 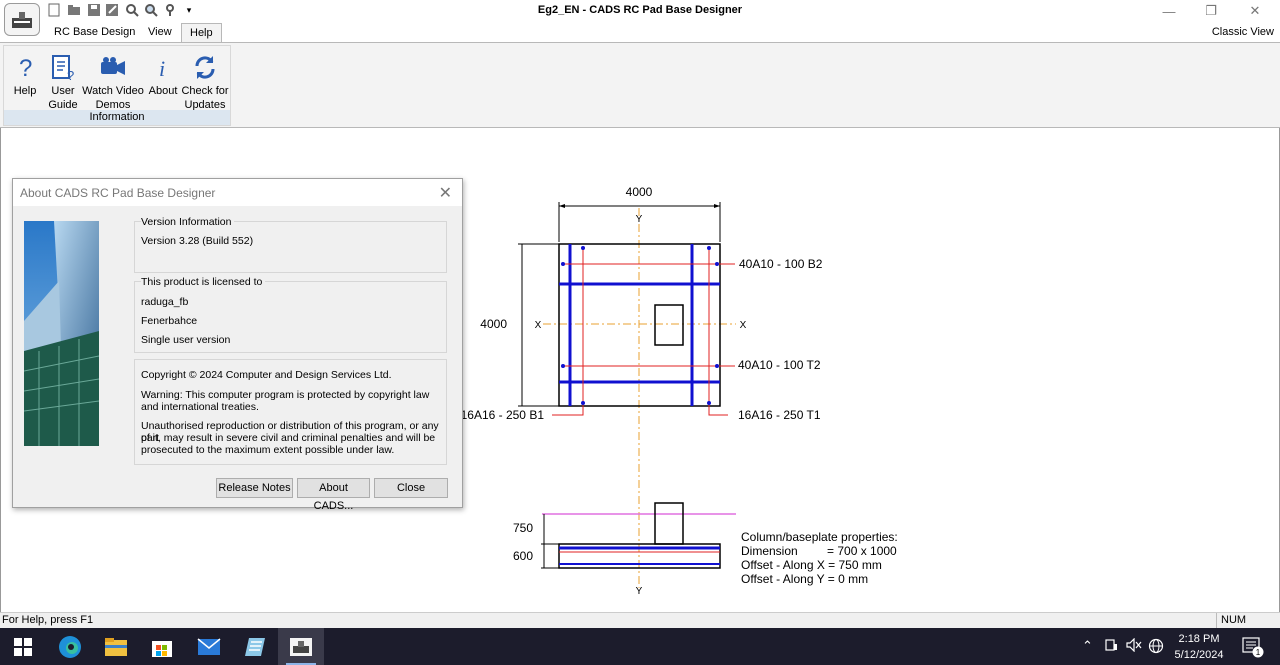 I want to click on licensed-user: raduga_fb, so click(x=165, y=302).